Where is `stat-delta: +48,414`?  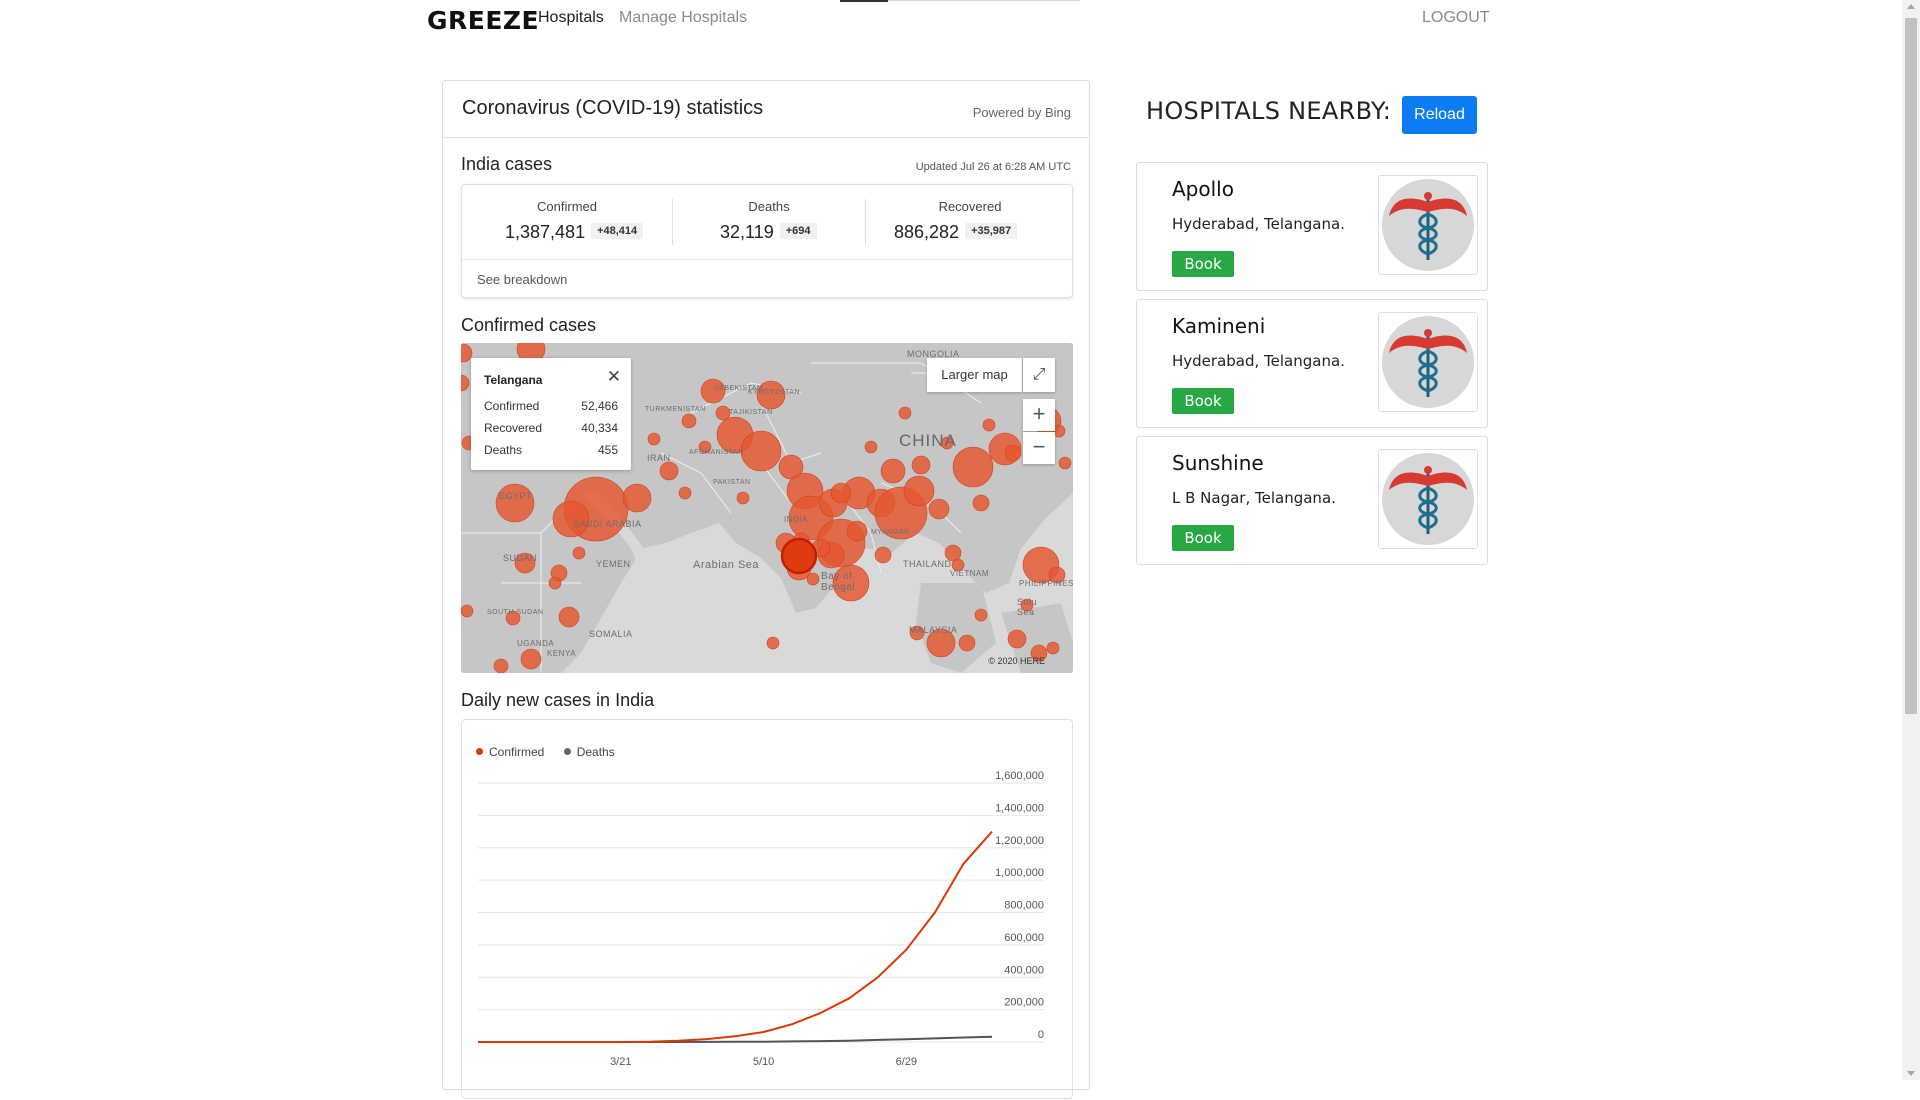 stat-delta: +48,414 is located at coordinates (617, 231).